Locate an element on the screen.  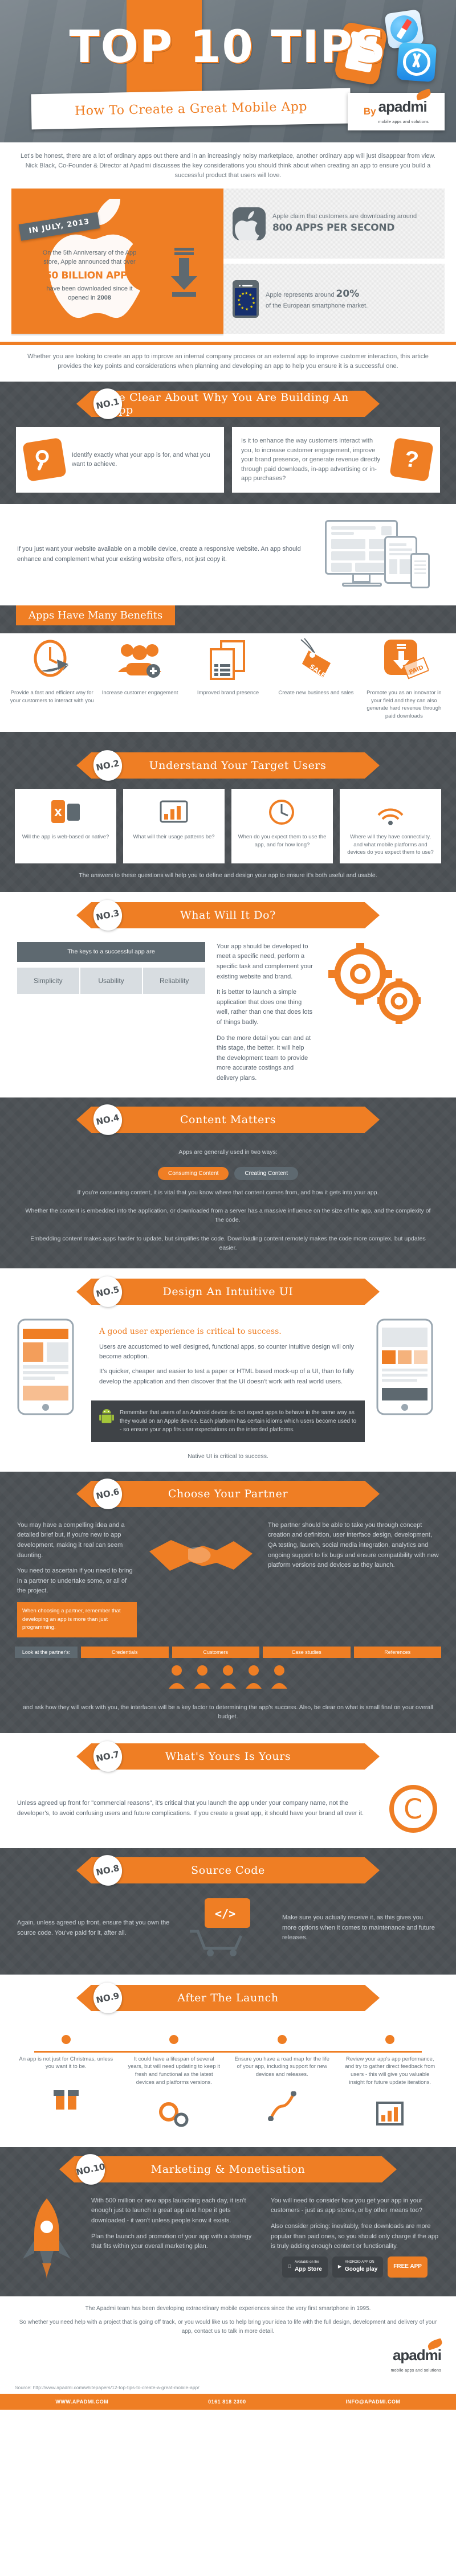
tab-case-studies: Case studies is located at coordinates (307, 1652).